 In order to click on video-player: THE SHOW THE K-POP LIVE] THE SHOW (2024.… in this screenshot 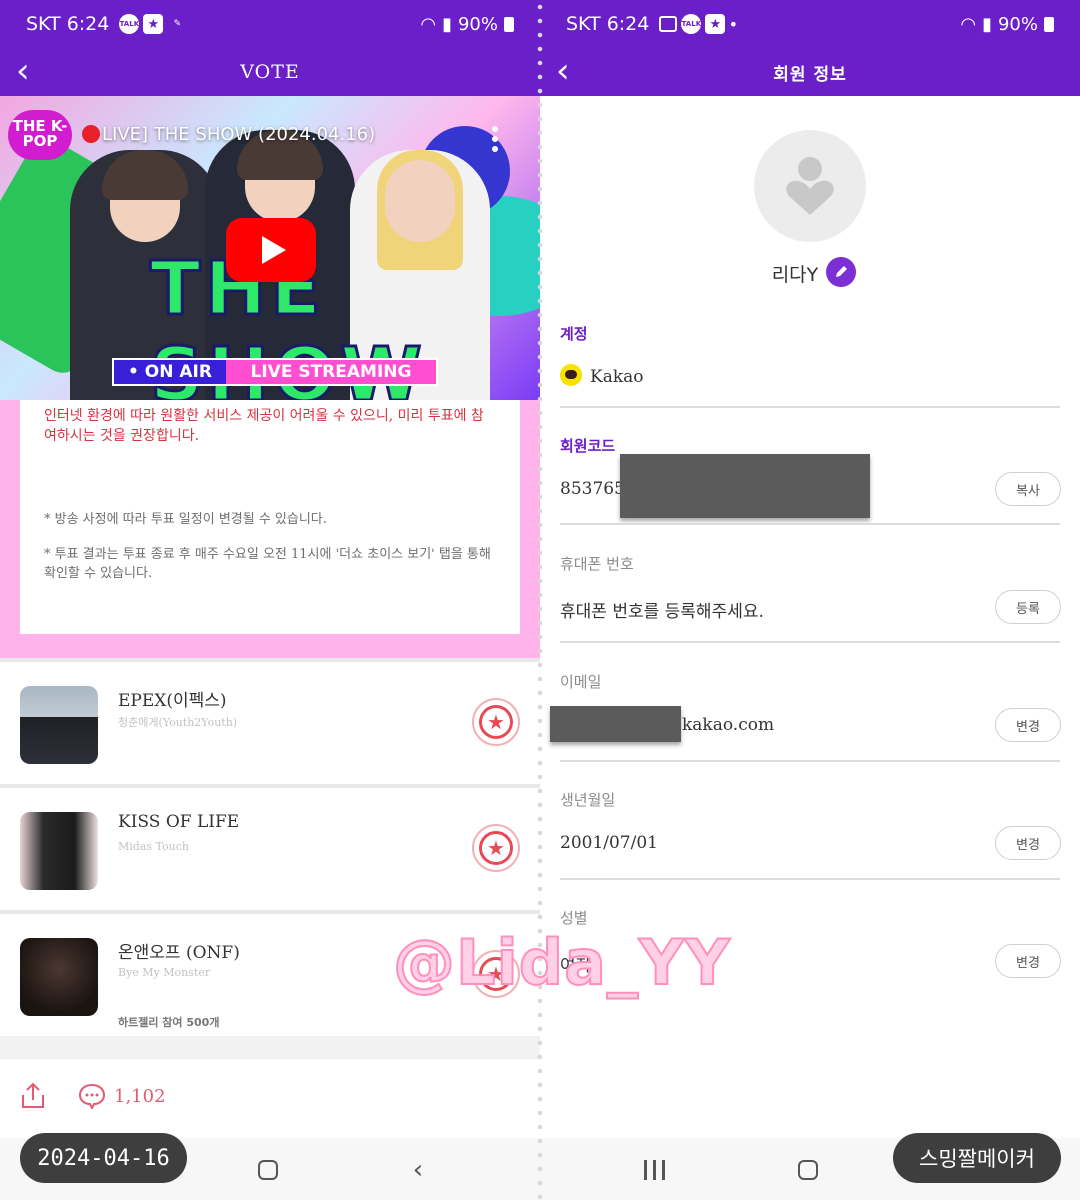, I will do `click(270, 248)`.